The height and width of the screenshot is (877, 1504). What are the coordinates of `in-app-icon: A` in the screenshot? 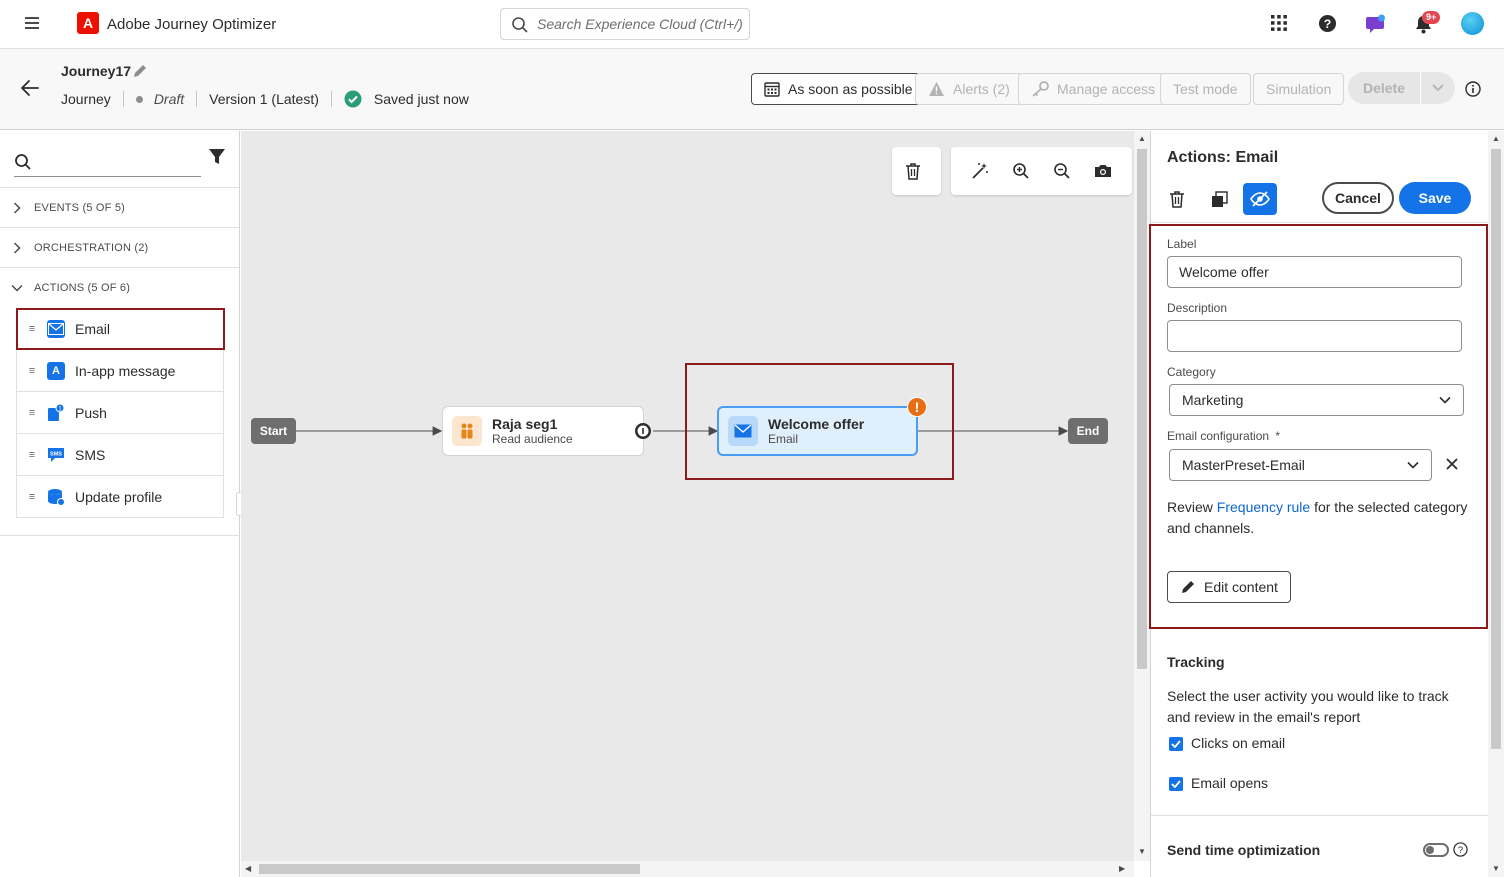 It's located at (56, 370).